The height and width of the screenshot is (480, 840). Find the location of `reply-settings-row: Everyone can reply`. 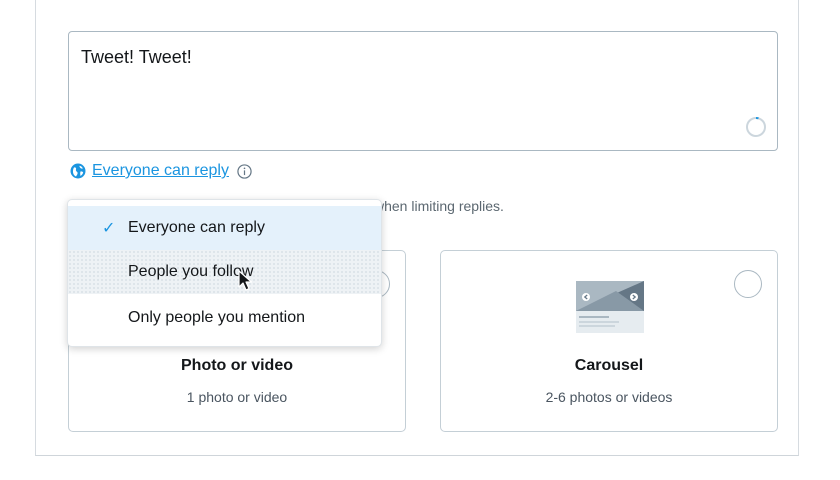

reply-settings-row: Everyone can reply is located at coordinates (161, 171).